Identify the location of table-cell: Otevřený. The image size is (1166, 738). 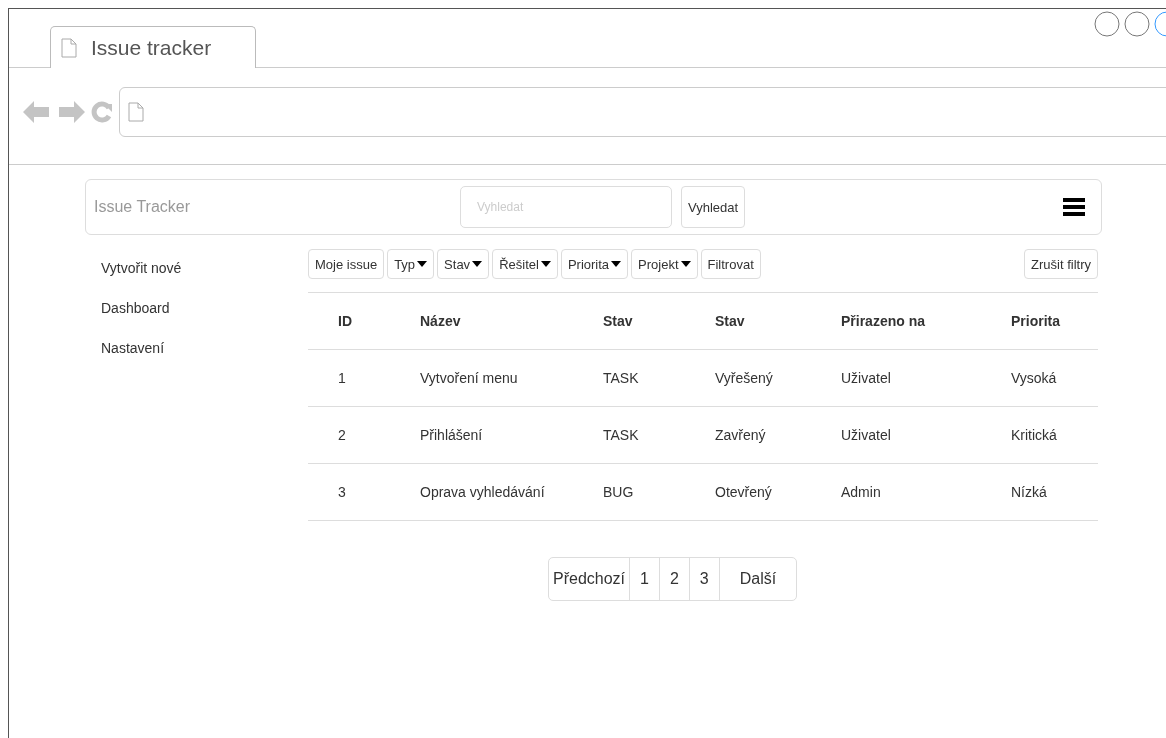
(778, 492).